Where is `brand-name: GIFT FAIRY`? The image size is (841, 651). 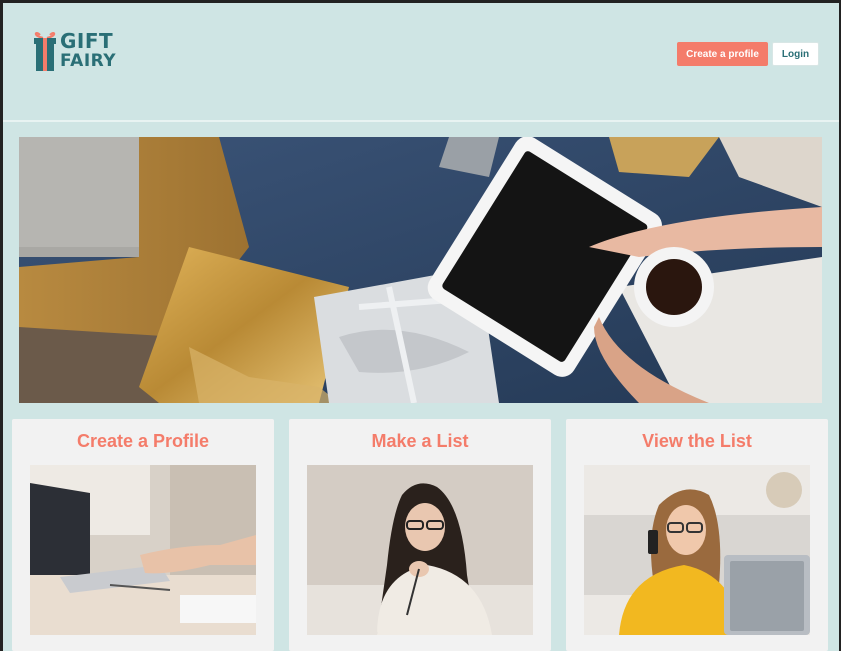
brand-name: GIFT FAIRY is located at coordinates (88, 51).